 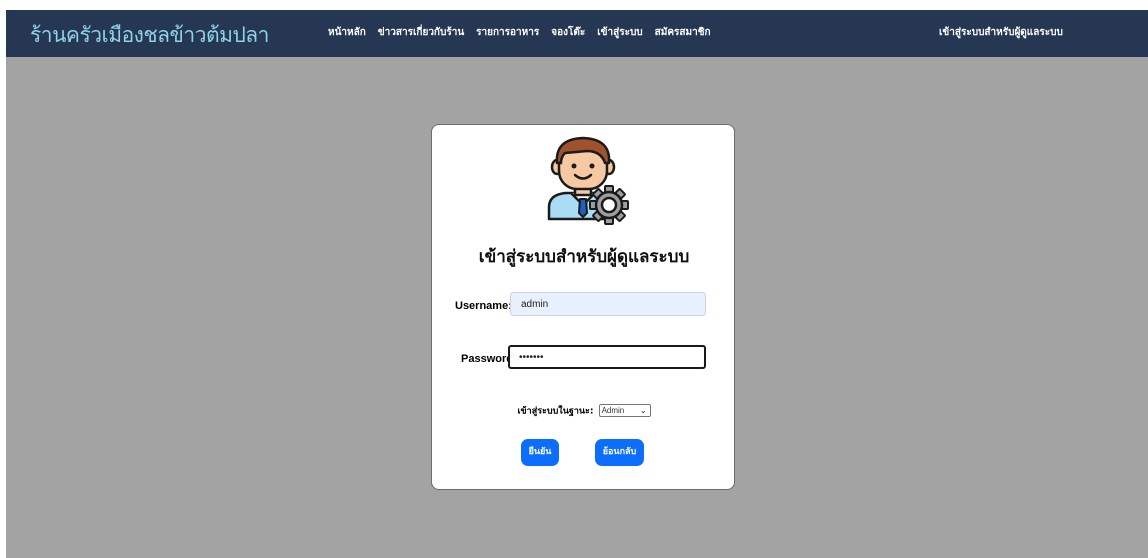 I want to click on role-label: เข้าสู่ระบบในฐานะ:, so click(x=555, y=411).